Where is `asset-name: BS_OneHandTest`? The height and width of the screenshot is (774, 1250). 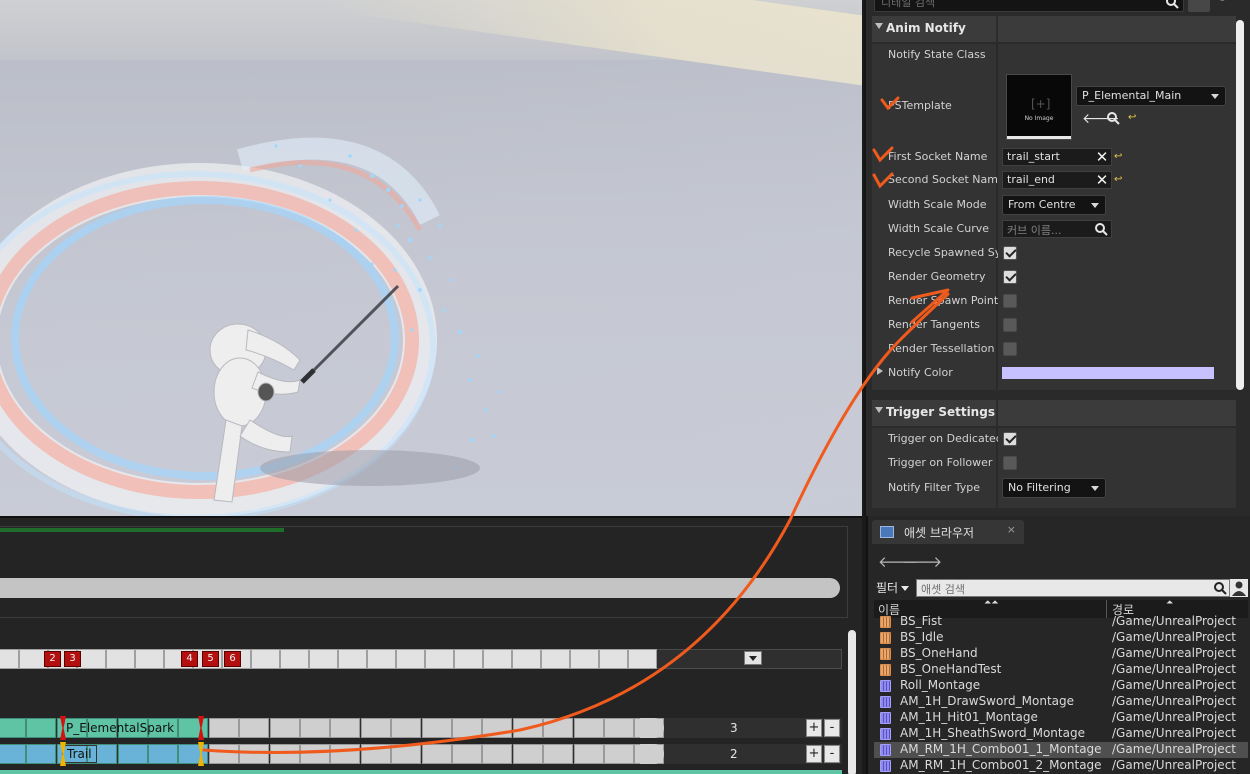 asset-name: BS_OneHandTest is located at coordinates (951, 669).